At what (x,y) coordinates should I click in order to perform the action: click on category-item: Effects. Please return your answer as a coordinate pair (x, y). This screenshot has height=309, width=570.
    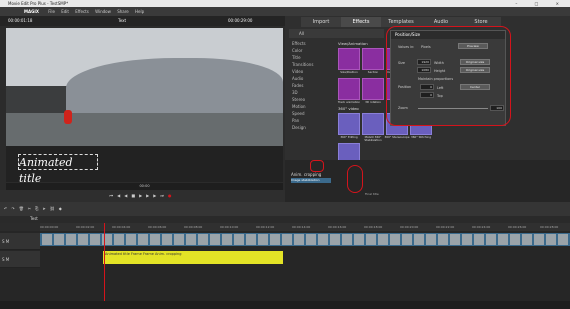
    Looking at the image, I should click on (312, 43).